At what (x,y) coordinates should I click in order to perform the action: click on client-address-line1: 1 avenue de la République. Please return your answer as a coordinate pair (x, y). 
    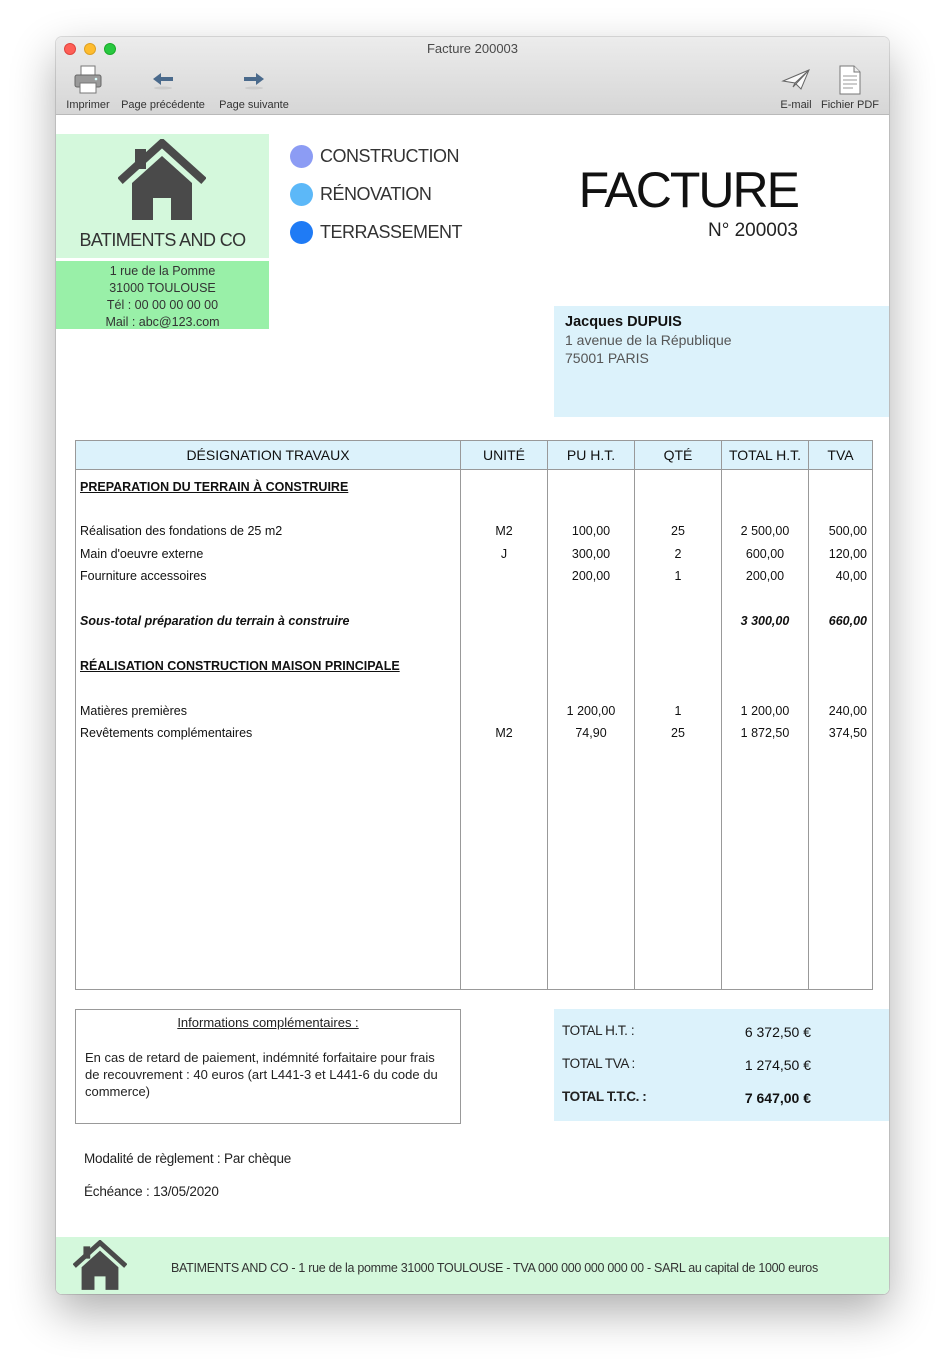
    Looking at the image, I should click on (648, 340).